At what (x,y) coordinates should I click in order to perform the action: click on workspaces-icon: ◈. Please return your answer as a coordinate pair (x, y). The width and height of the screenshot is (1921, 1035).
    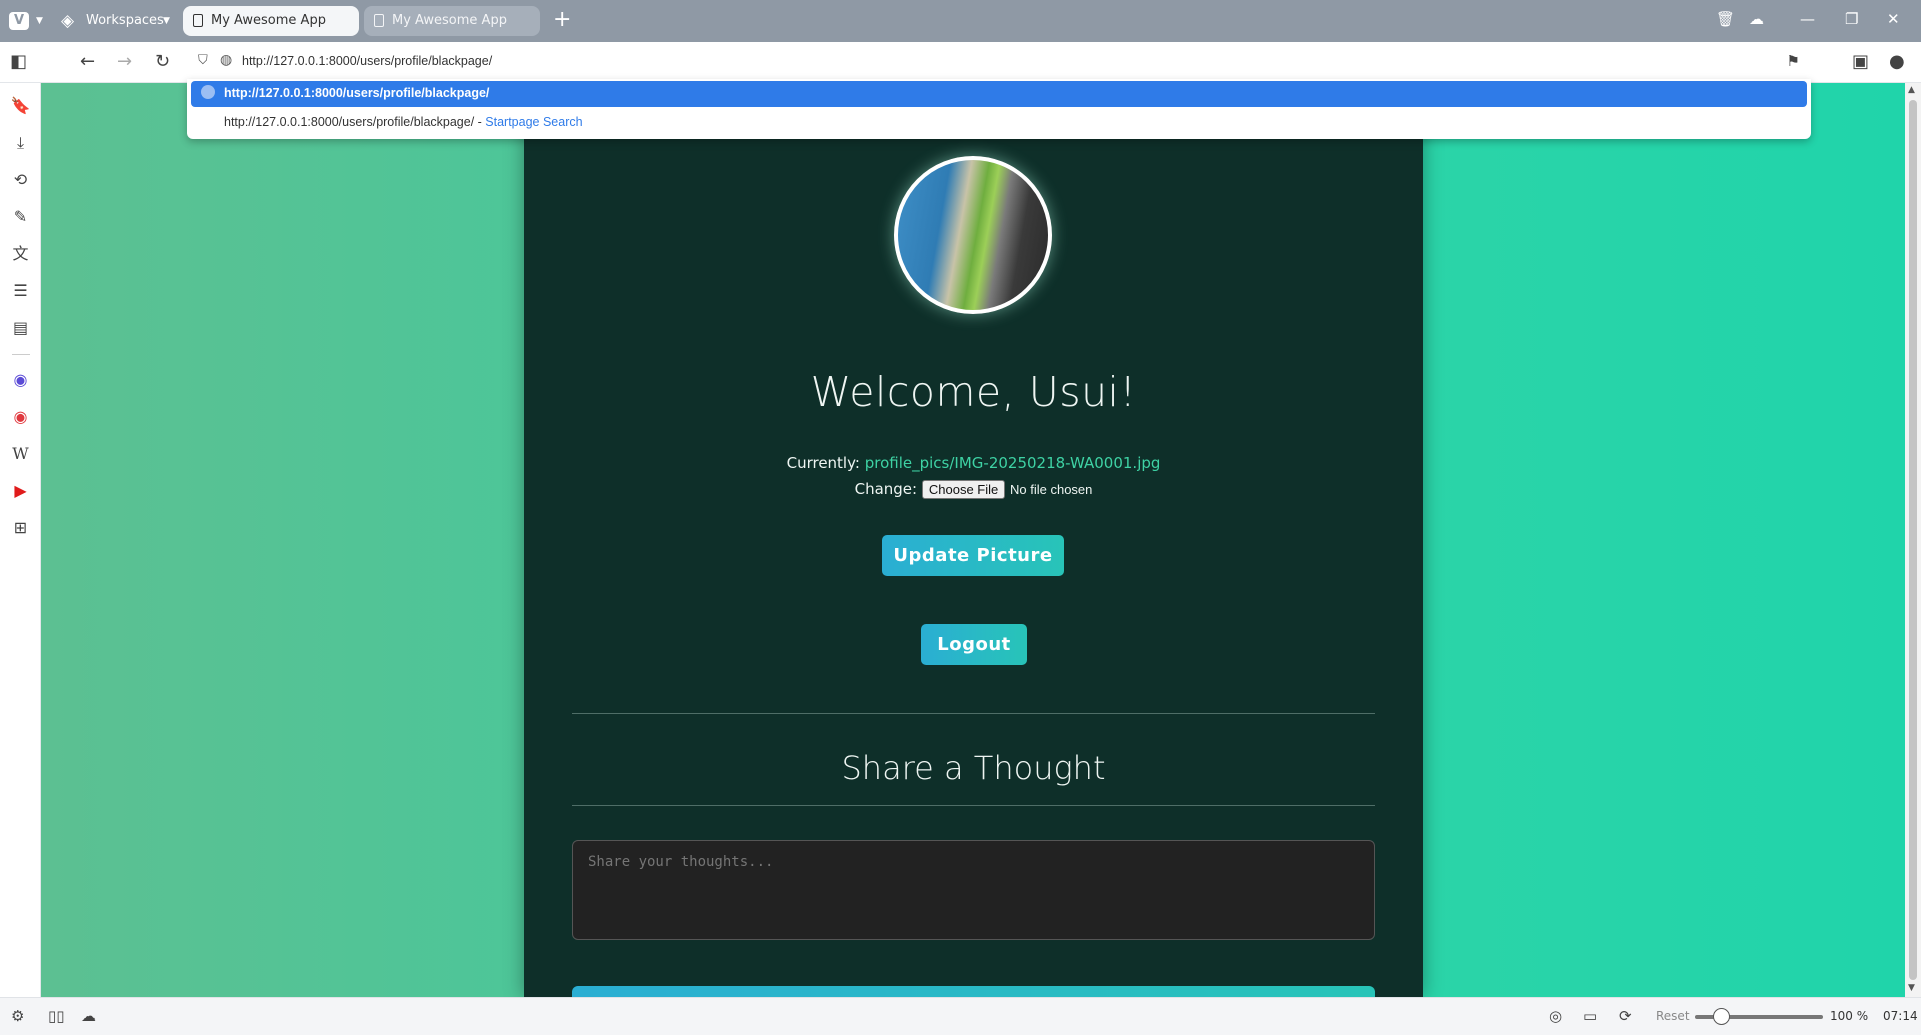
    Looking at the image, I should click on (67, 21).